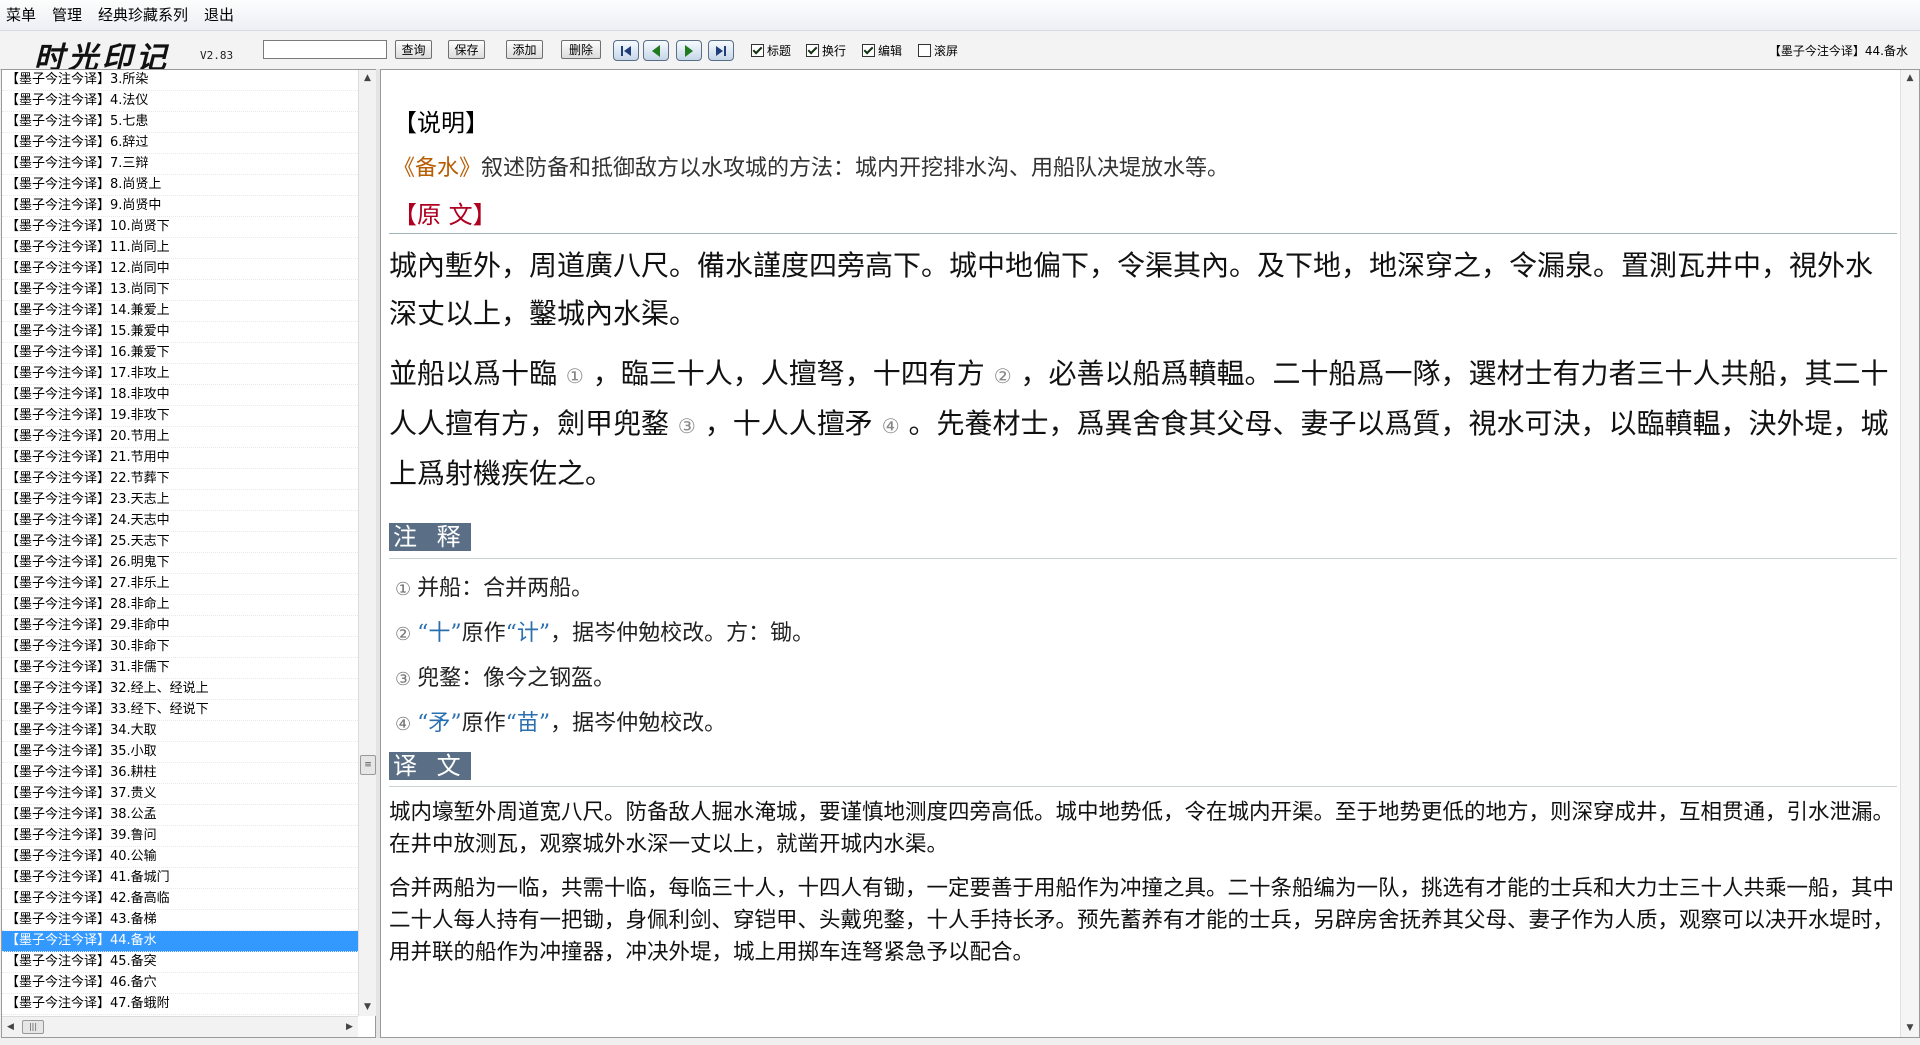 This screenshot has height=1045, width=1920. I want to click on chapter-list-item: 【墨子今注今译】31.非儒下, so click(180, 668).